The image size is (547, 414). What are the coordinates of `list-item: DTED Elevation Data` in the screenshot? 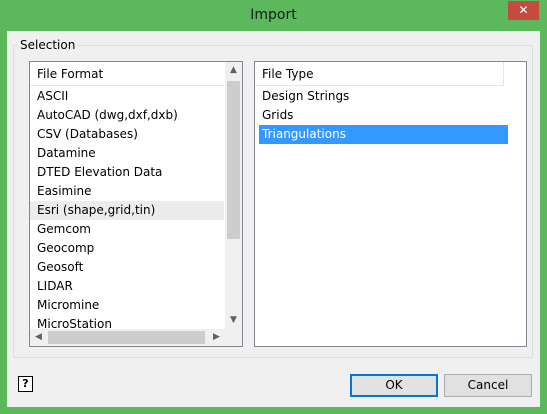 It's located at (127, 172).